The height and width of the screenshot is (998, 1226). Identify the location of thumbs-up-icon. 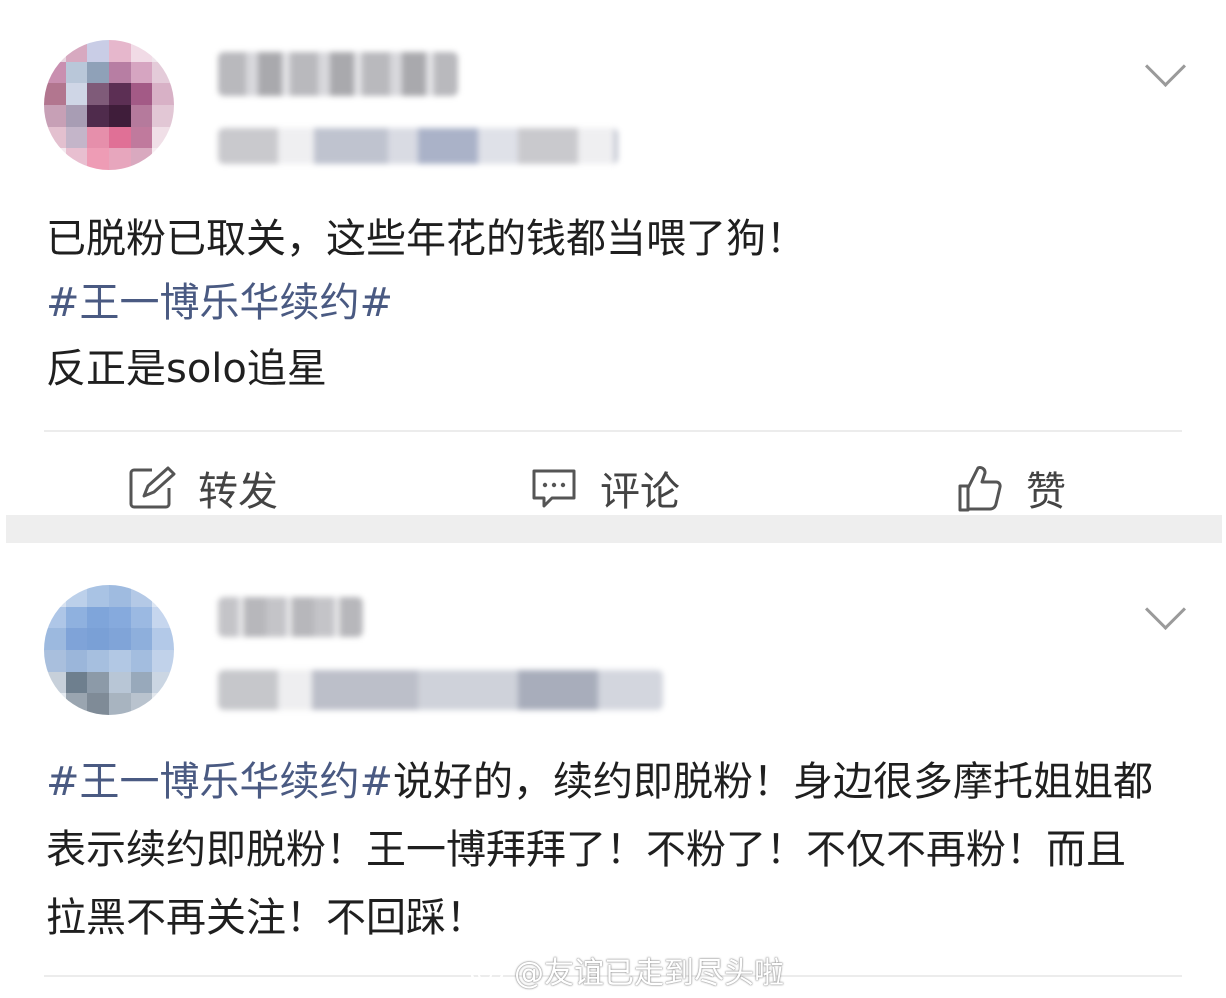
(980, 489).